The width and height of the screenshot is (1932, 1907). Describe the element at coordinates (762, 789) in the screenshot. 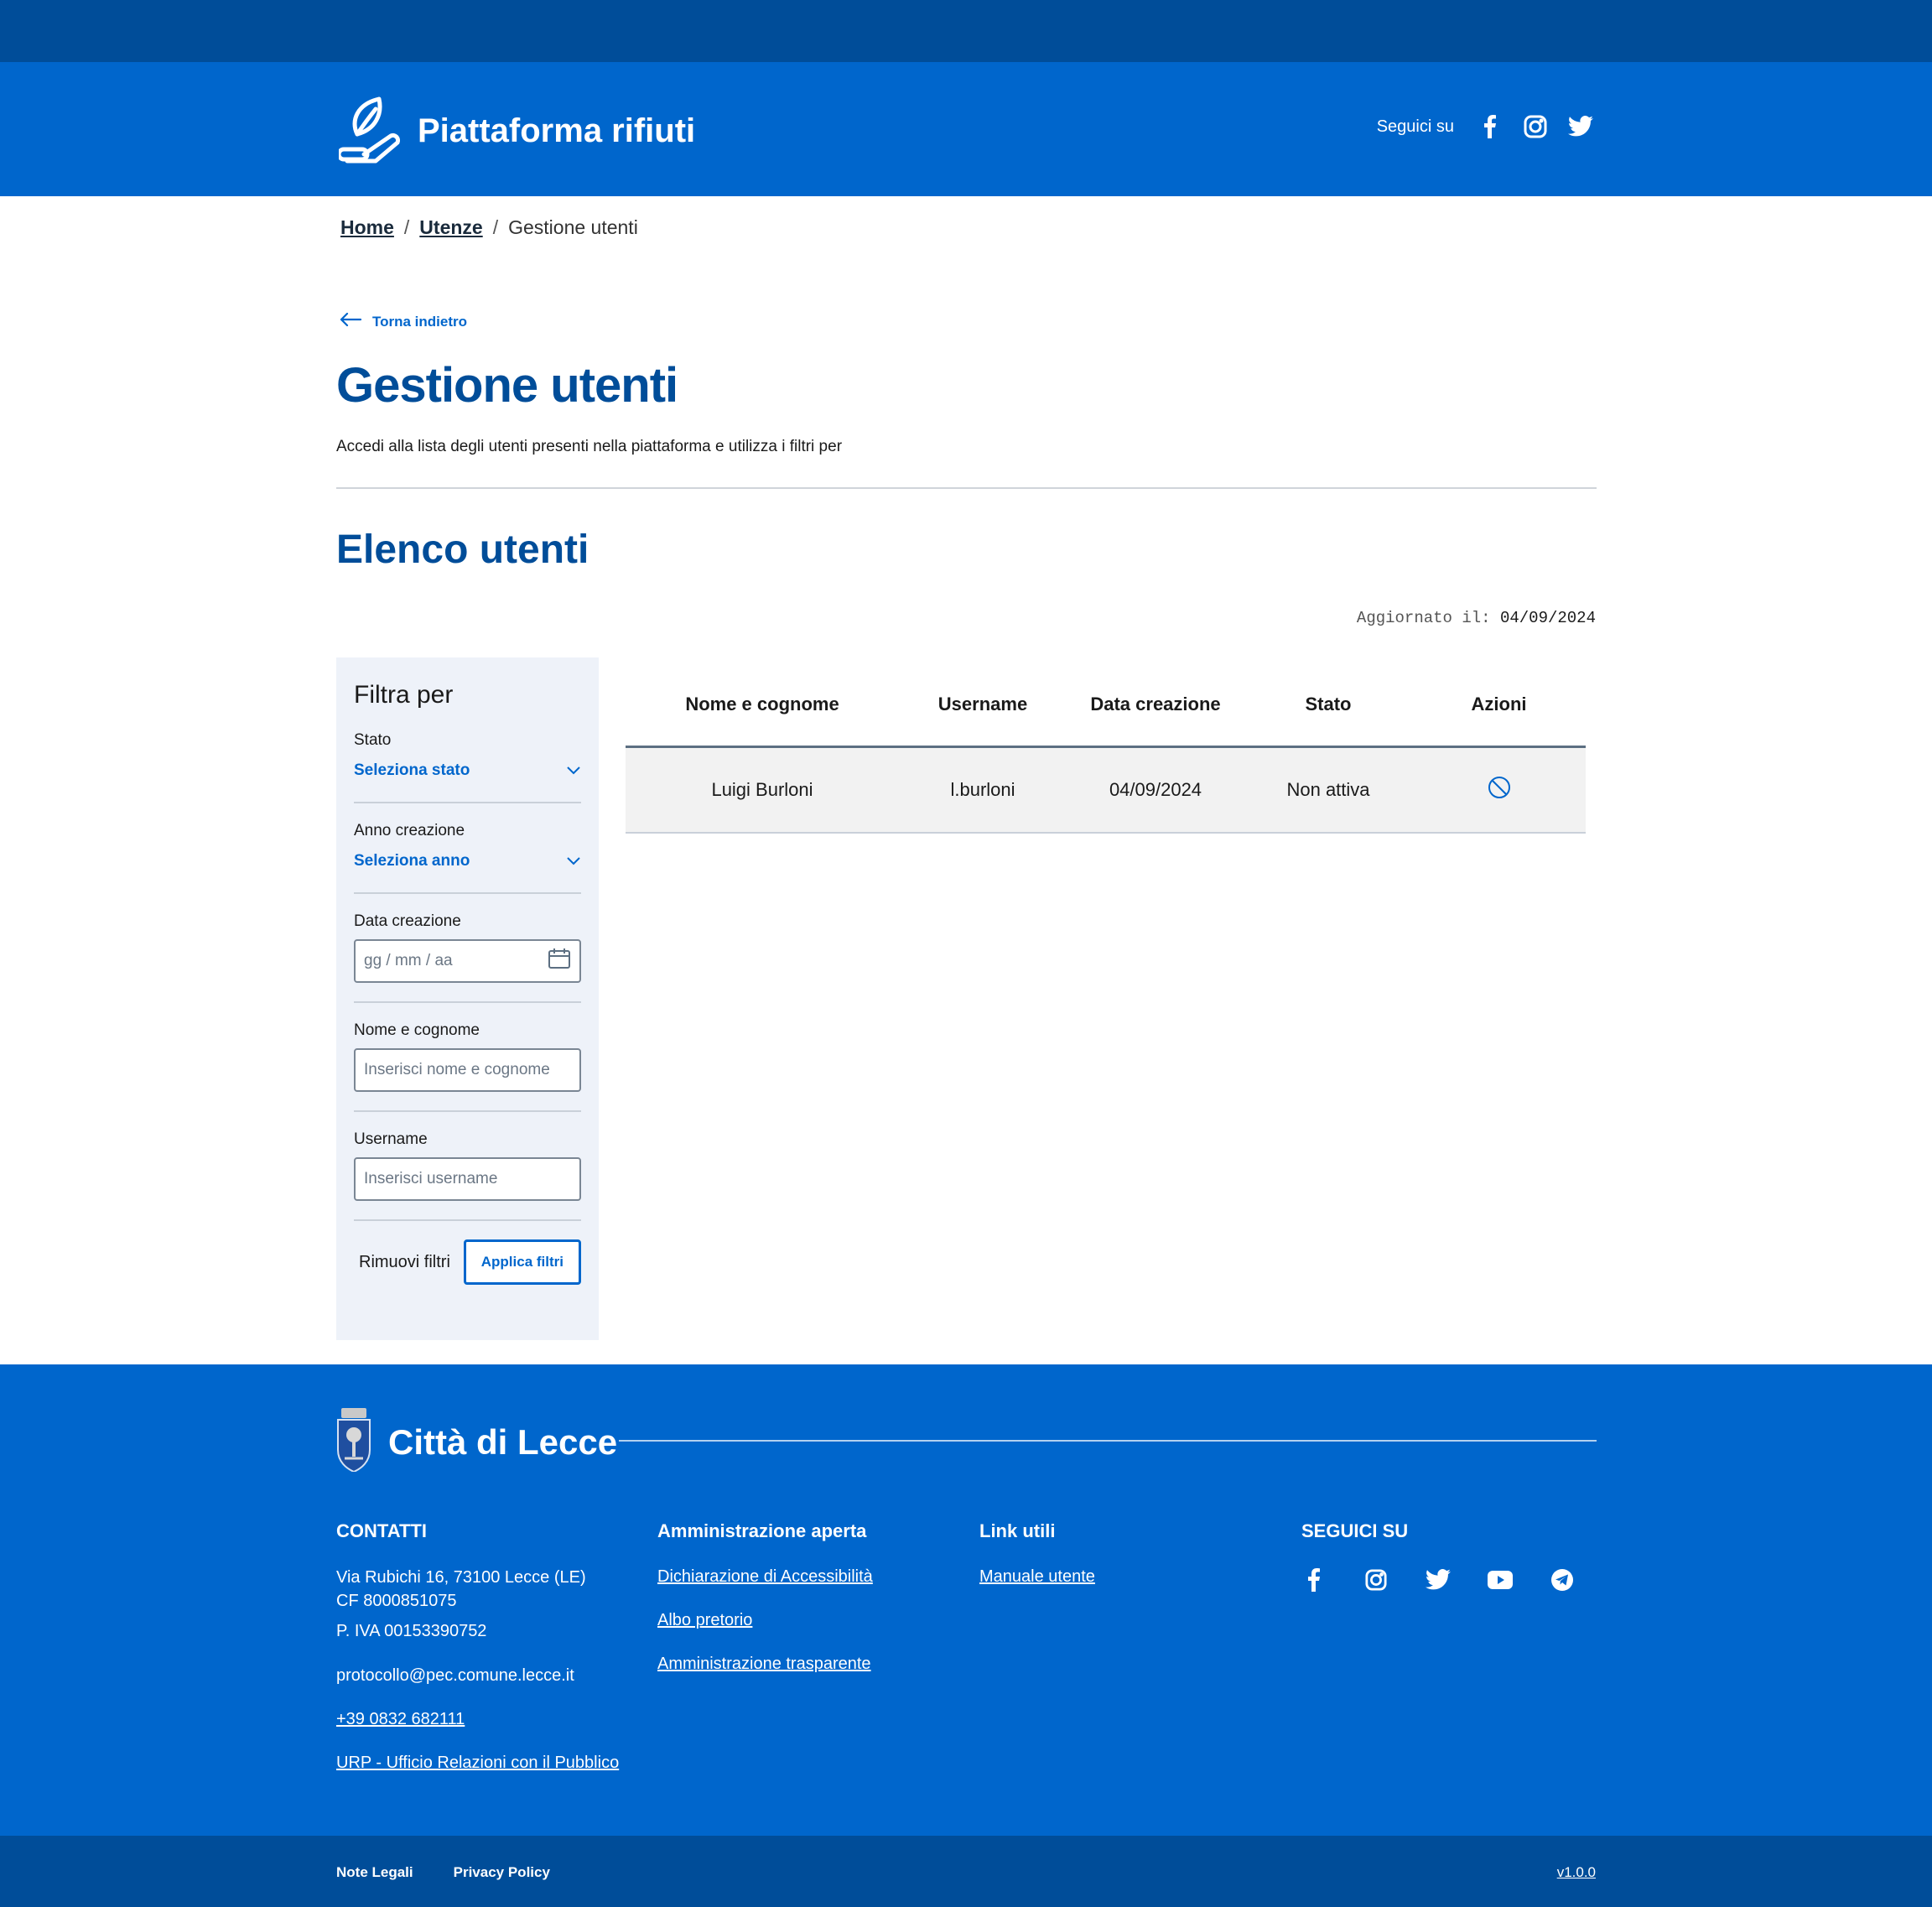

I see `cell-name: Luigi Burloni` at that location.